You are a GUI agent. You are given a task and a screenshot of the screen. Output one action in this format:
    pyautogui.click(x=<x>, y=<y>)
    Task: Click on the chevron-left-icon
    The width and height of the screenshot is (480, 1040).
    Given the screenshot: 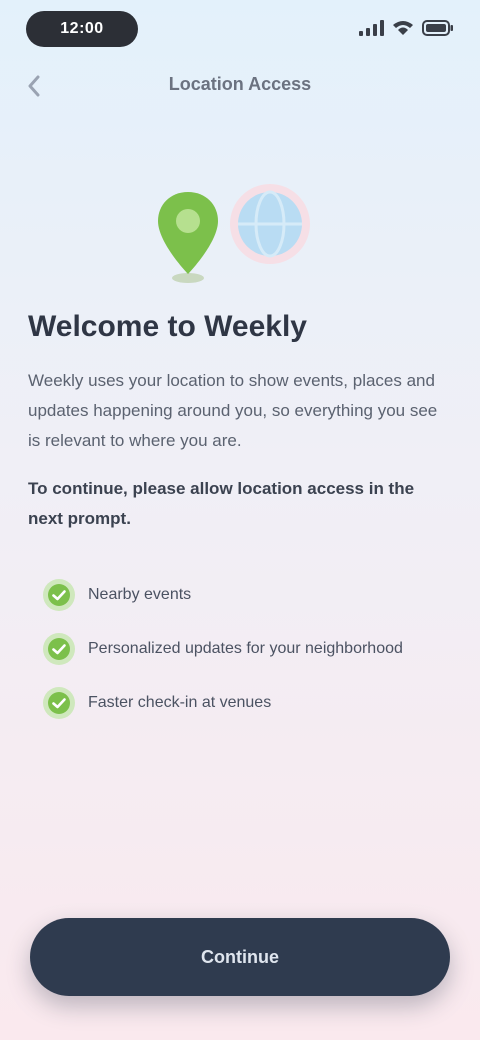 What is the action you would take?
    pyautogui.click(x=34, y=86)
    